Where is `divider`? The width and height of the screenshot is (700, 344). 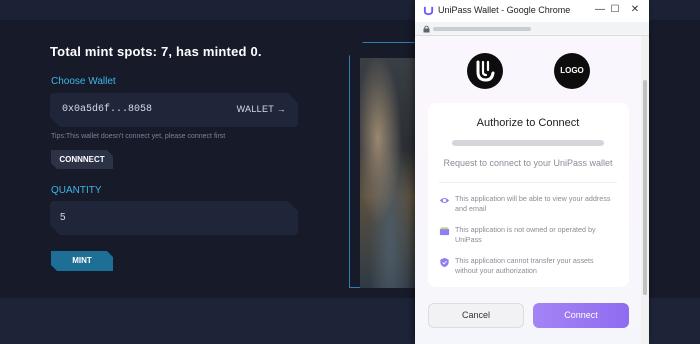
divider is located at coordinates (528, 182).